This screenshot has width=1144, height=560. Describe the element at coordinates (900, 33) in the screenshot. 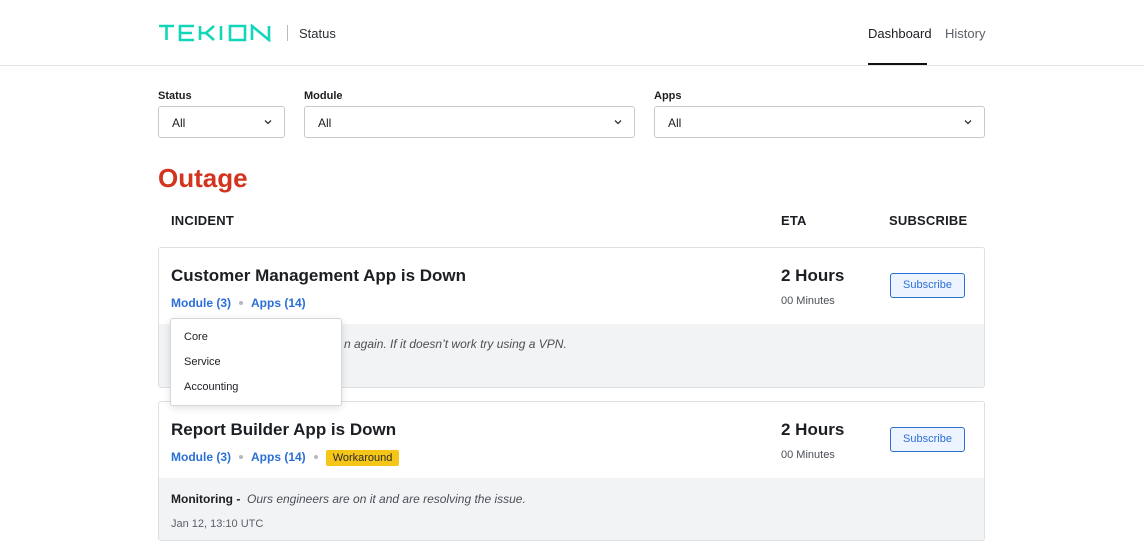

I see `nav-tab-dashboard: Dashboard` at that location.